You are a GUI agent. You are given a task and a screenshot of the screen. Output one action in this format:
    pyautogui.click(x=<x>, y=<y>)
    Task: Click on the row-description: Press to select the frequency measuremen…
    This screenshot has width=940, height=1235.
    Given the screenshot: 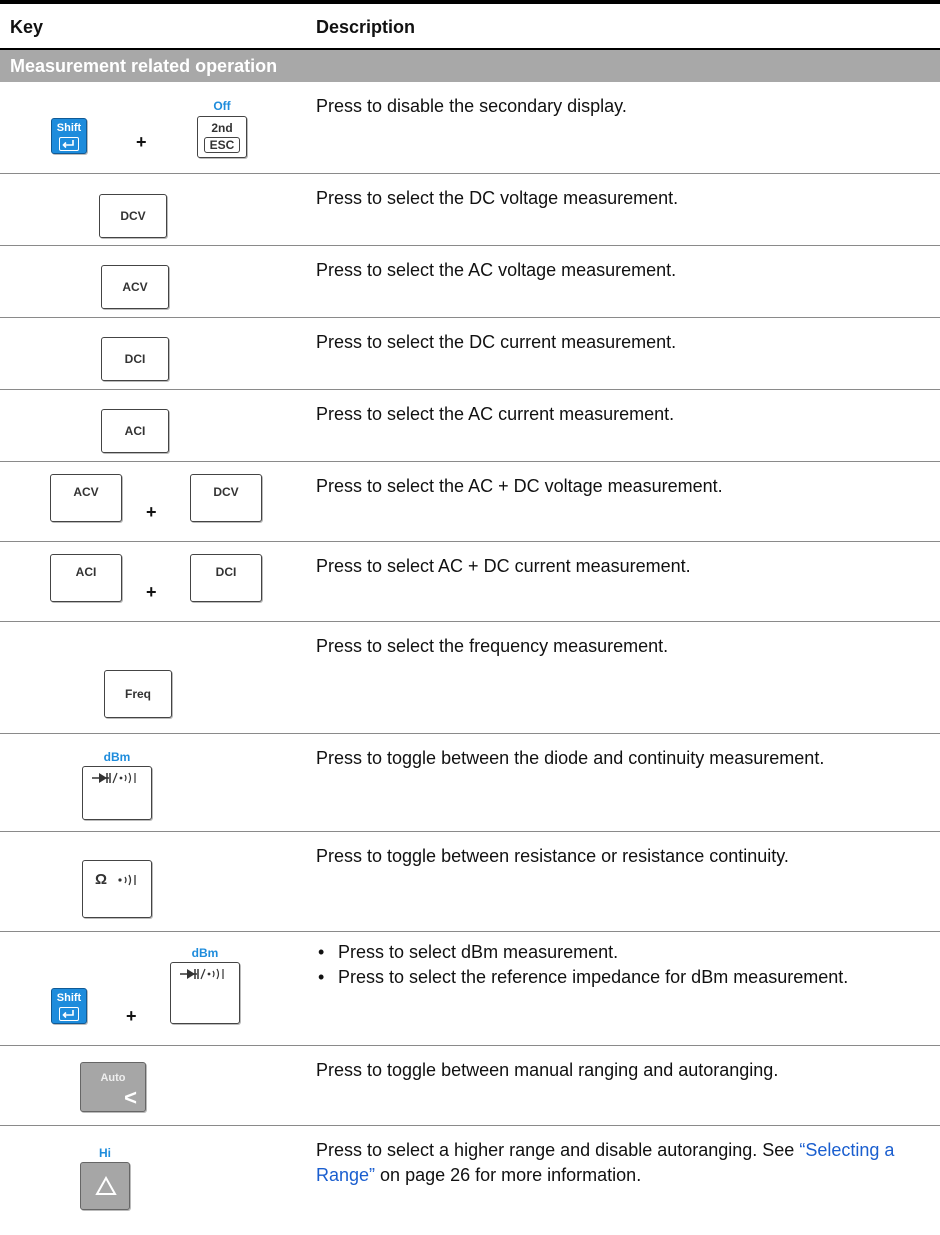 What is the action you would take?
    pyautogui.click(x=492, y=646)
    